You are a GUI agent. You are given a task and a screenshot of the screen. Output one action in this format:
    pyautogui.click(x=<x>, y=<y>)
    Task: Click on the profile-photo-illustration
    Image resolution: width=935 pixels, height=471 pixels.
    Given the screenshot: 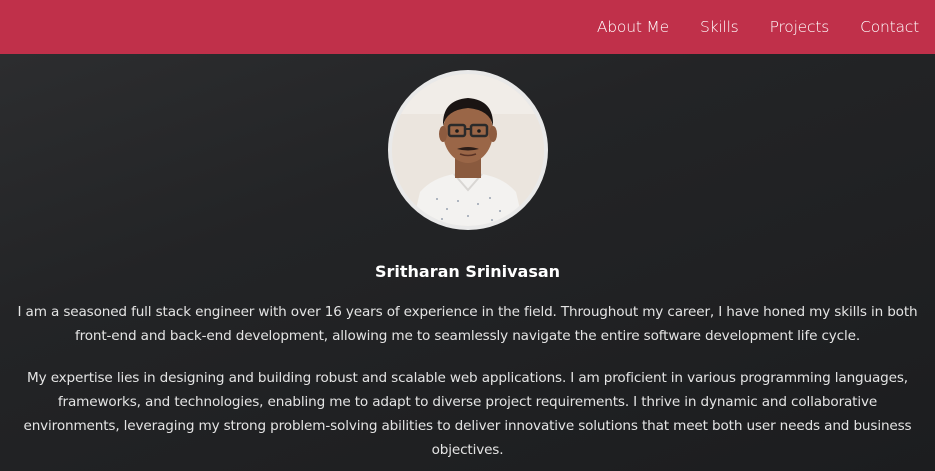 What is the action you would take?
    pyautogui.click(x=467, y=150)
    